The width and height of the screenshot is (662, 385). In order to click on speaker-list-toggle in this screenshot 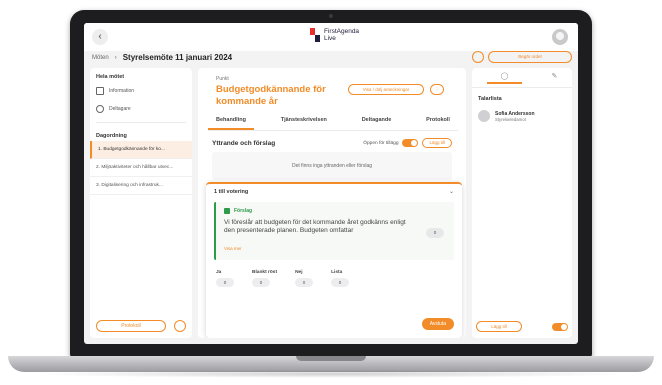, I will do `click(560, 327)`.